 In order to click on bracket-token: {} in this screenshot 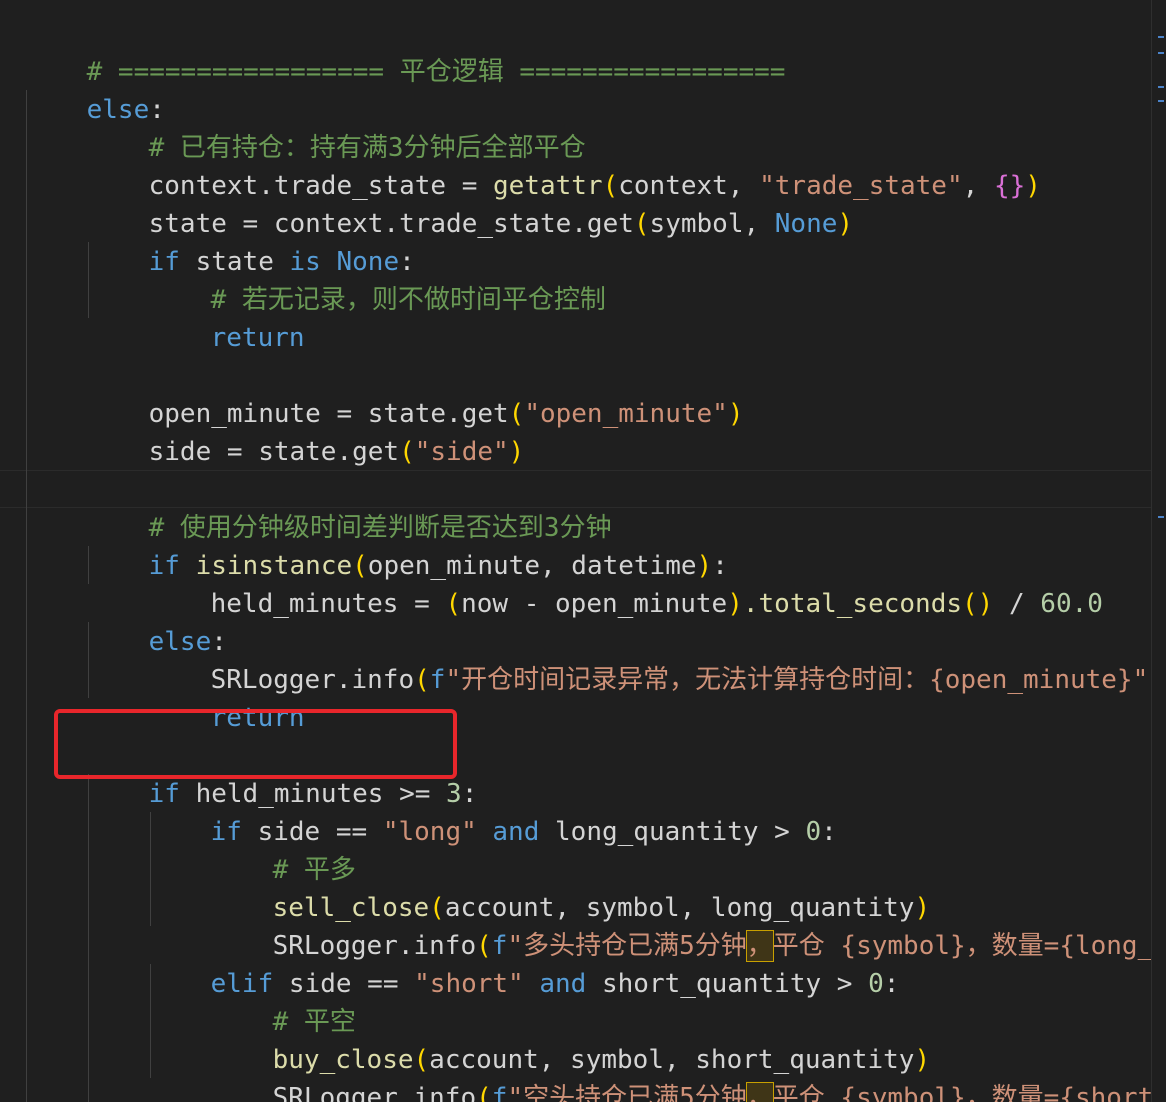, I will do `click(1009, 186)`.